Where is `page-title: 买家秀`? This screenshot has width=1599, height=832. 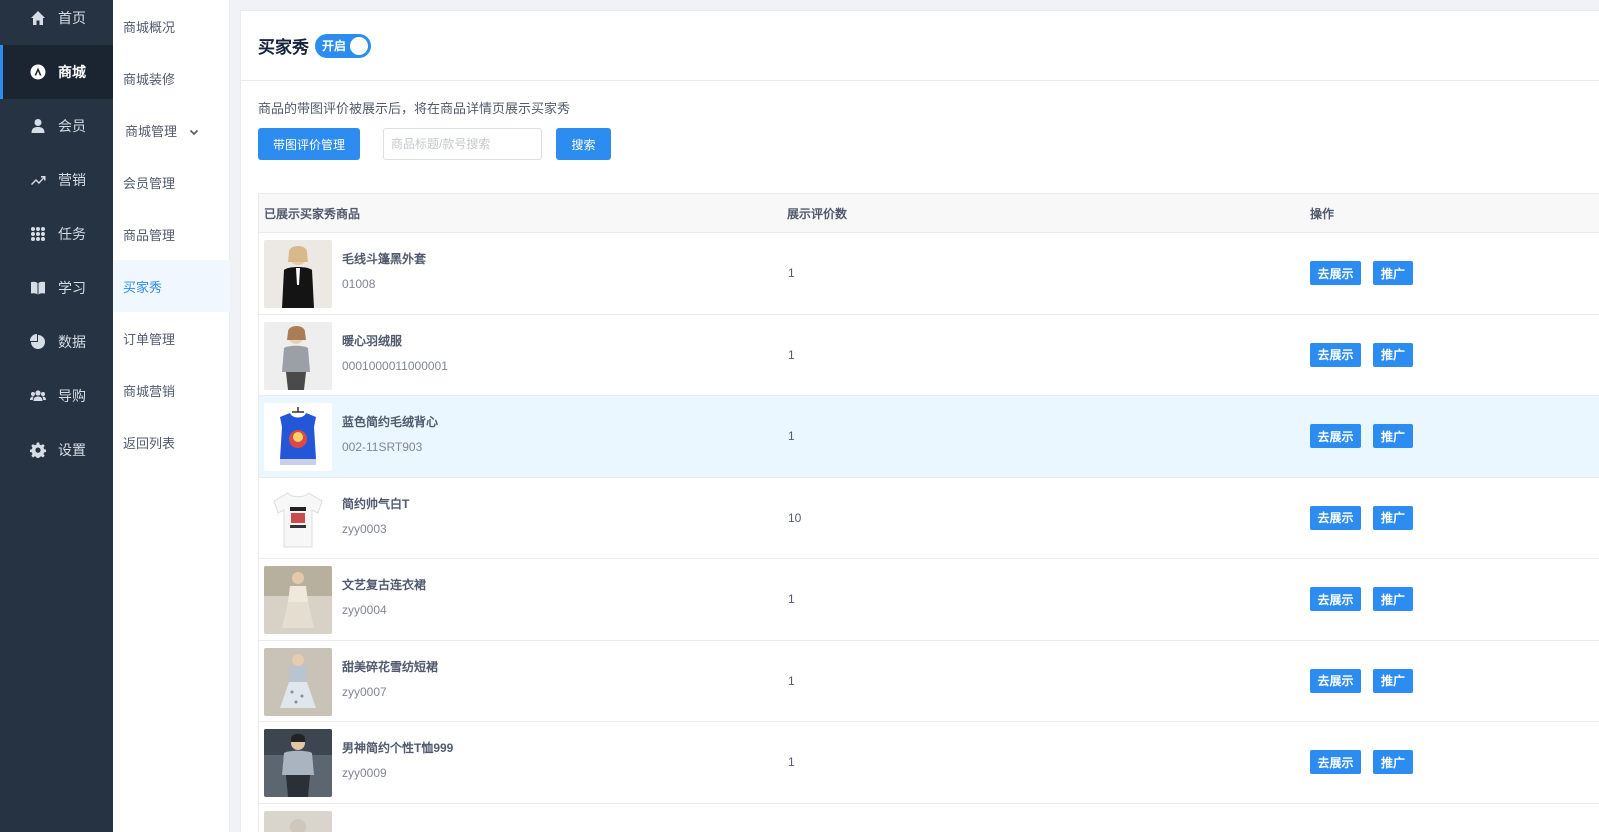 page-title: 买家秀 is located at coordinates (283, 47).